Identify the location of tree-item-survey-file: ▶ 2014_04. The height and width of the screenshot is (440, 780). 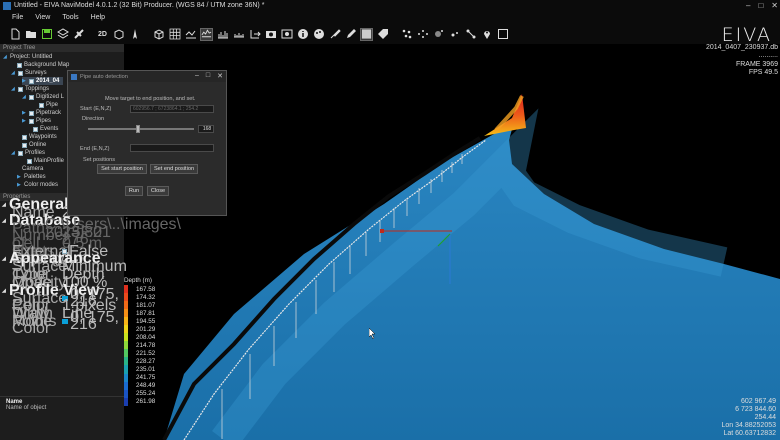
(43, 81).